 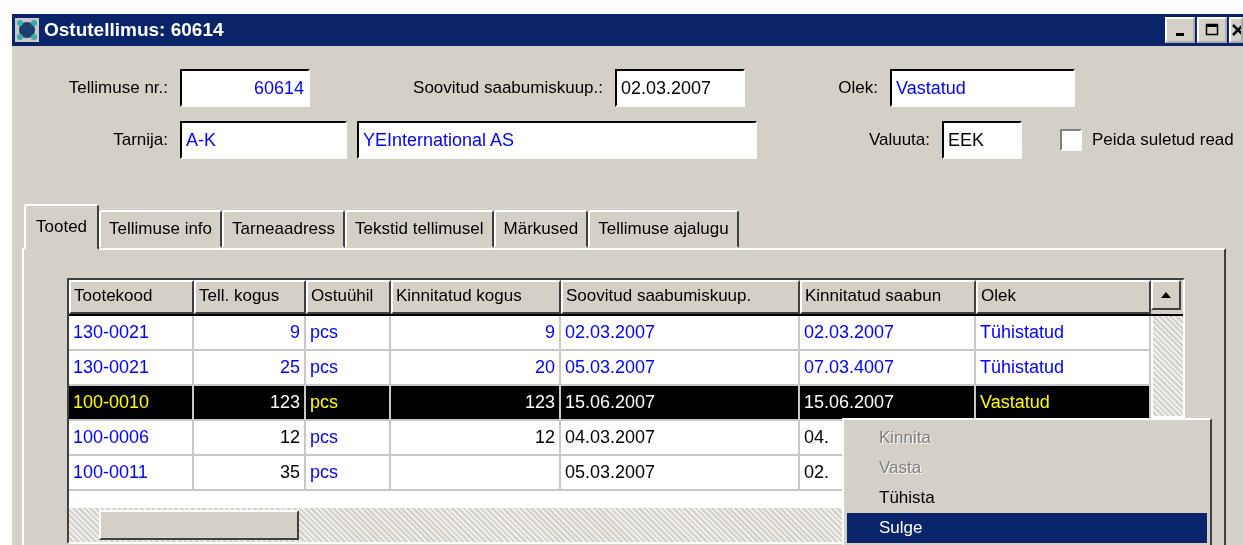 I want to click on table-cell: 100-0006, so click(x=131, y=437).